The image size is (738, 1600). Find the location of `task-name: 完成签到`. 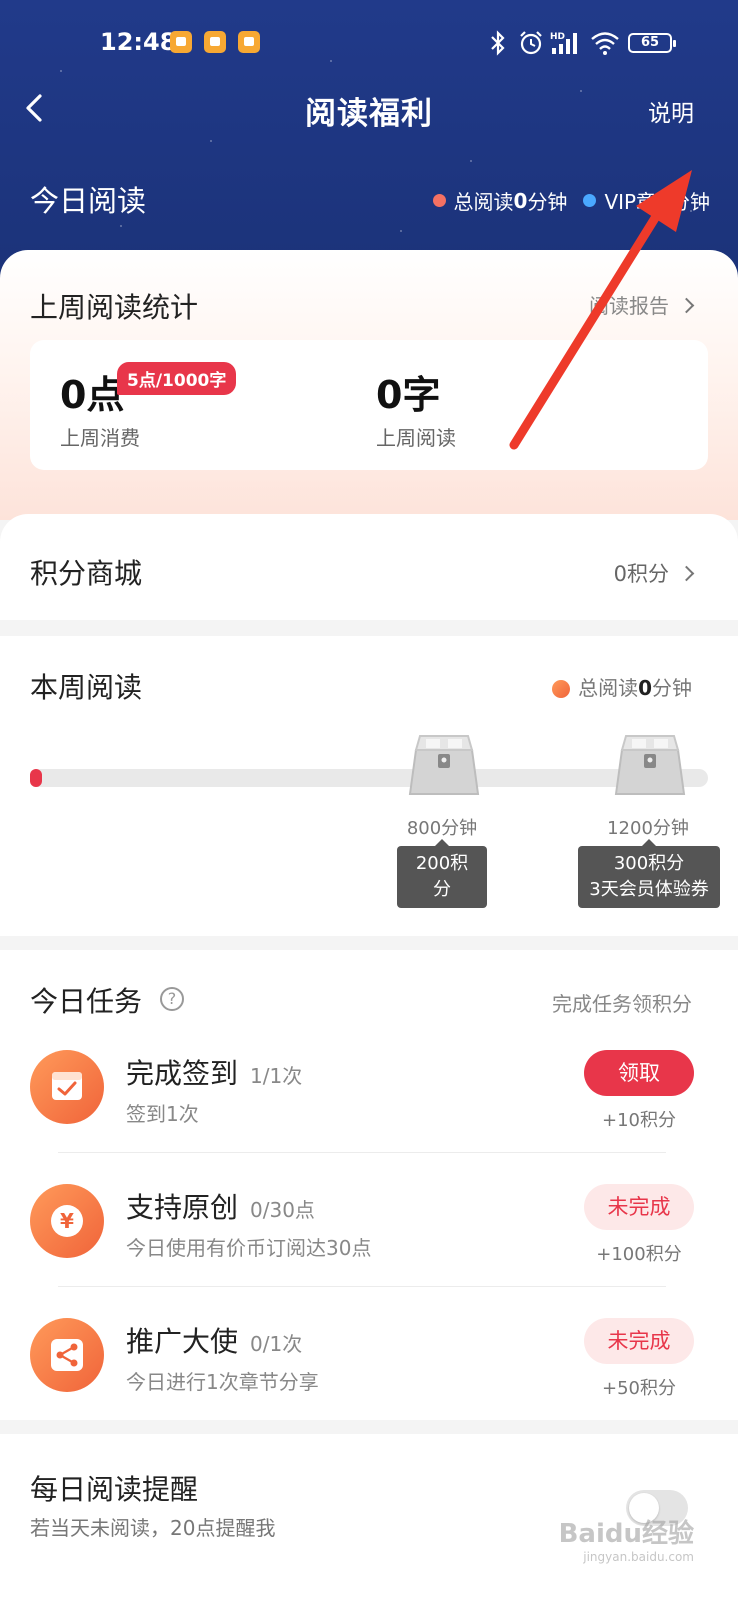

task-name: 完成签到 is located at coordinates (182, 1073).